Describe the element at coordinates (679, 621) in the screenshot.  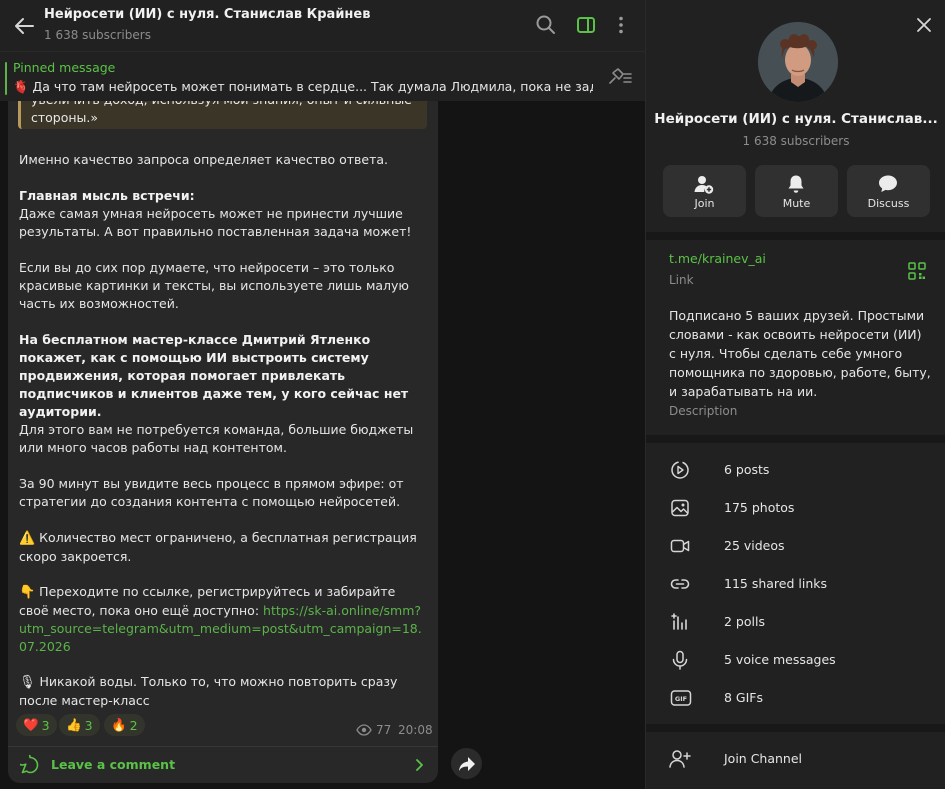
I see `poll-icon` at that location.